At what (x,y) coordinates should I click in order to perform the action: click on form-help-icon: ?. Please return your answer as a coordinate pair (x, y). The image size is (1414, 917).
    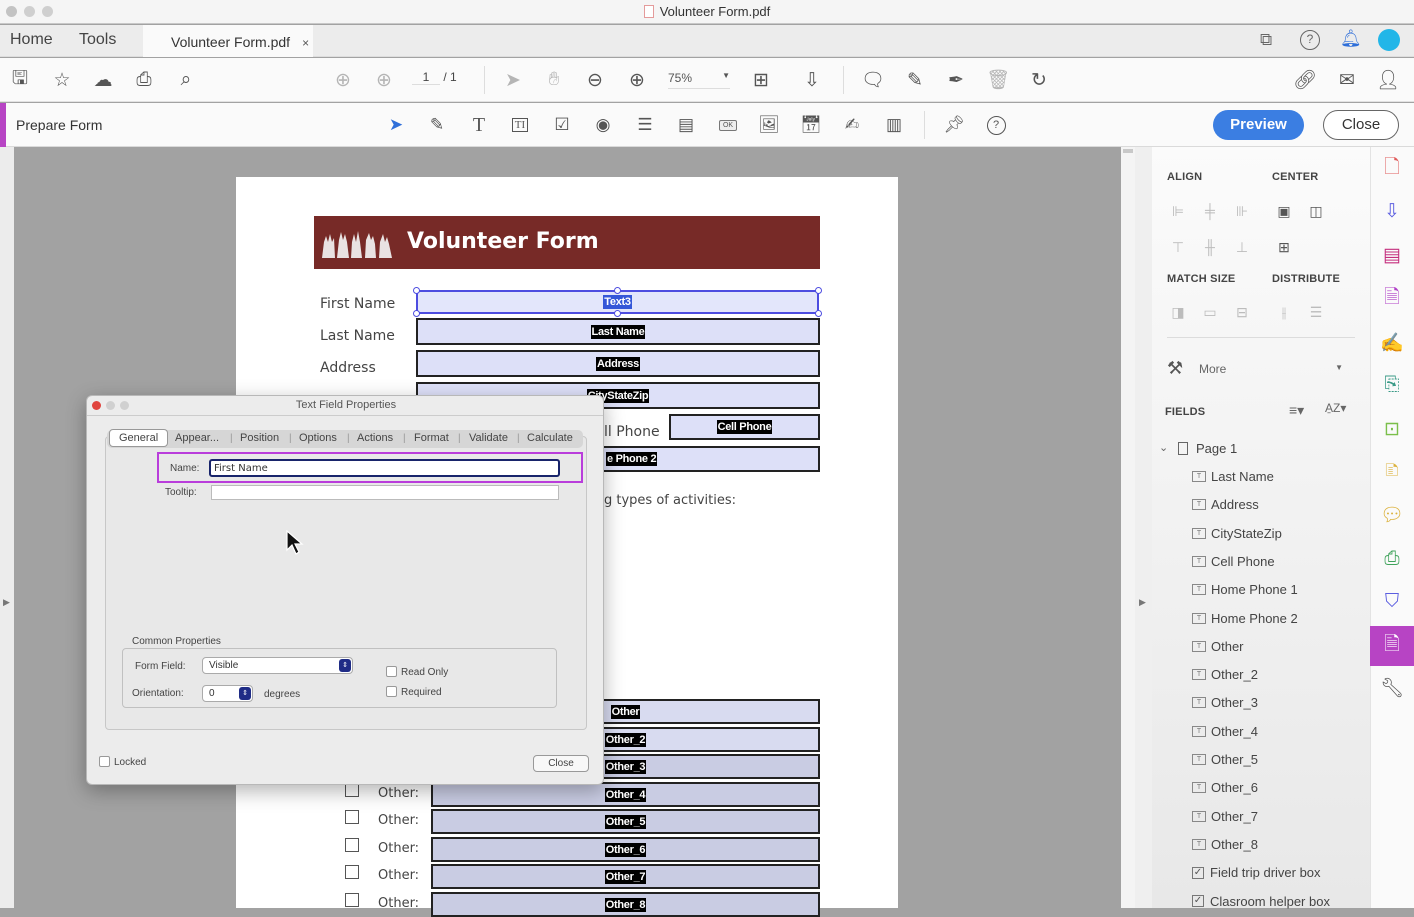
    Looking at the image, I should click on (996, 125).